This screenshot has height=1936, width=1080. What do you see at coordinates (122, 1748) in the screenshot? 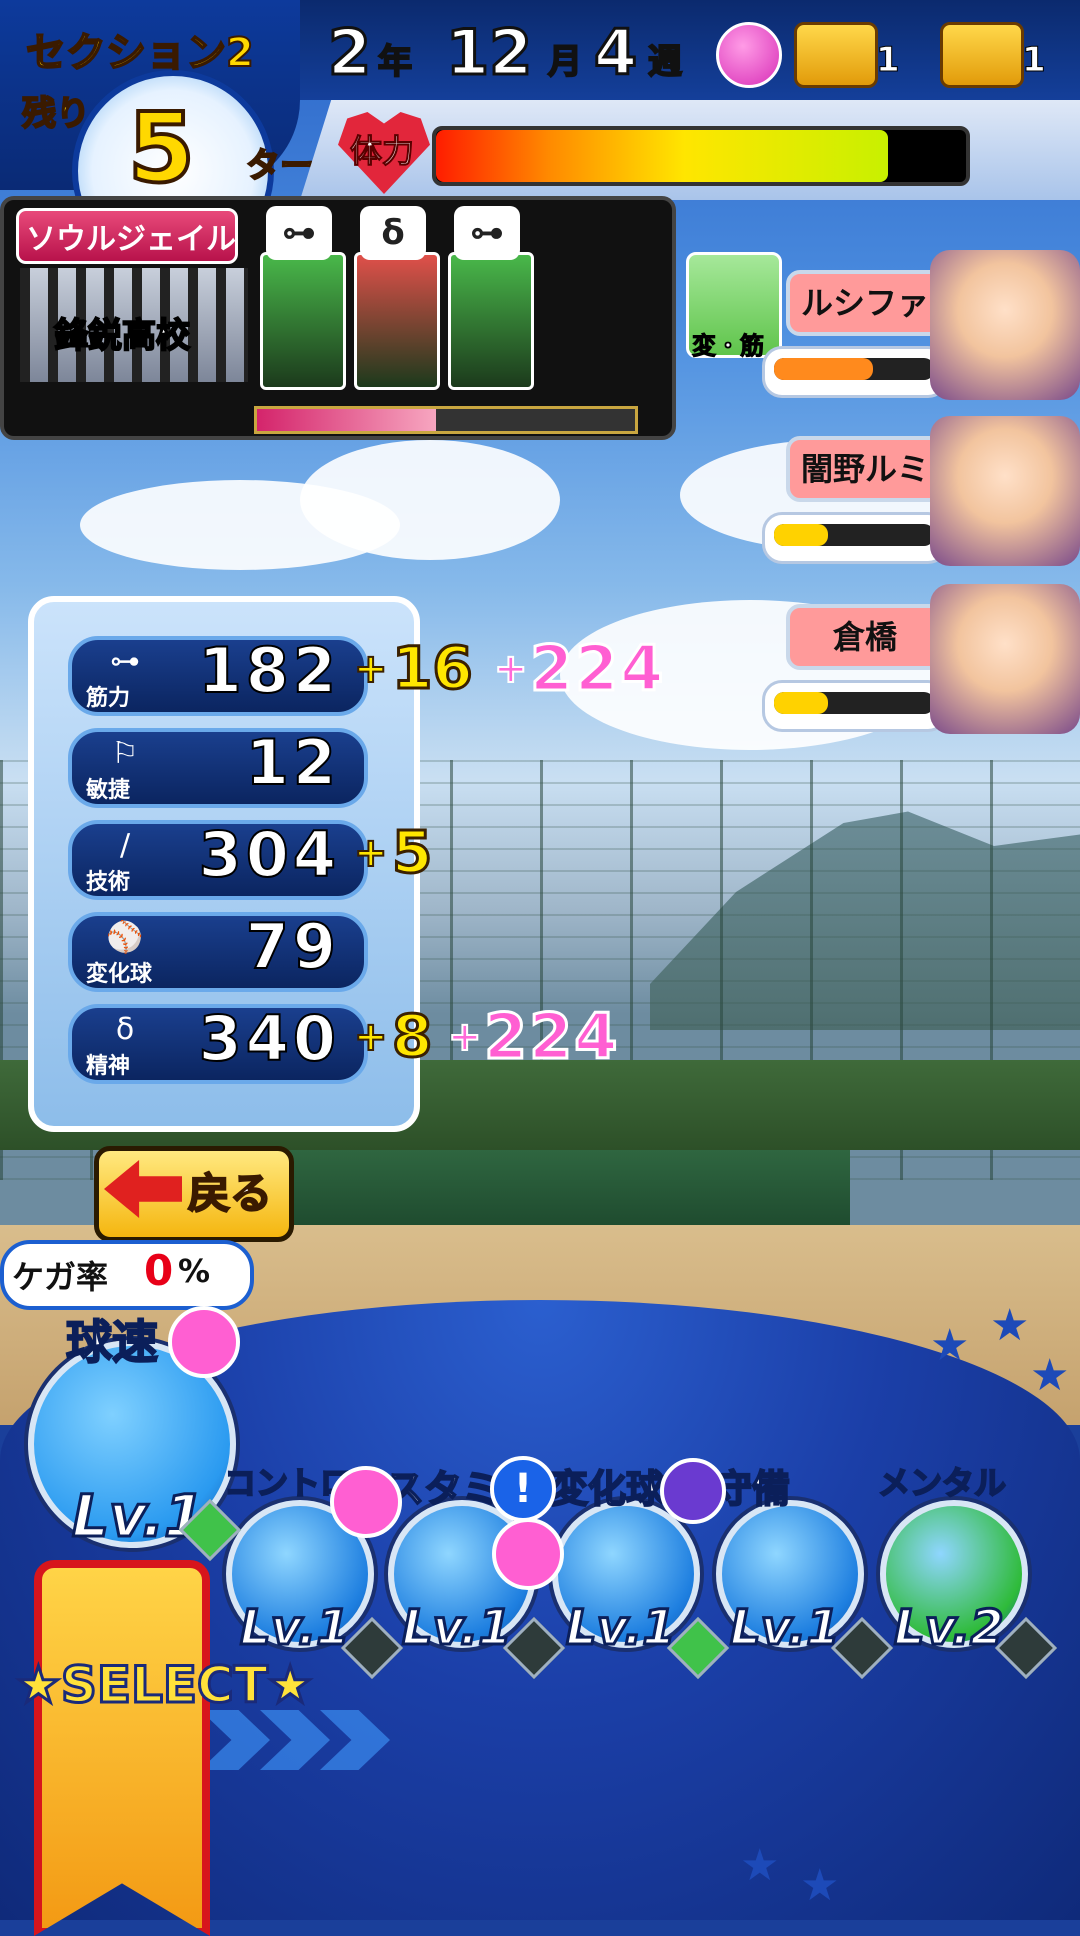
I see `select-ribbon` at bounding box center [122, 1748].